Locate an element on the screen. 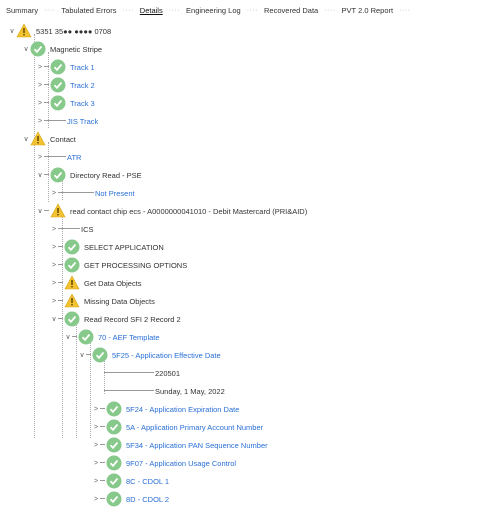 The width and height of the screenshot is (489, 508). tree-node-read-record: ∨ Read Record SFI 2 Record 2 is located at coordinates (115, 319).